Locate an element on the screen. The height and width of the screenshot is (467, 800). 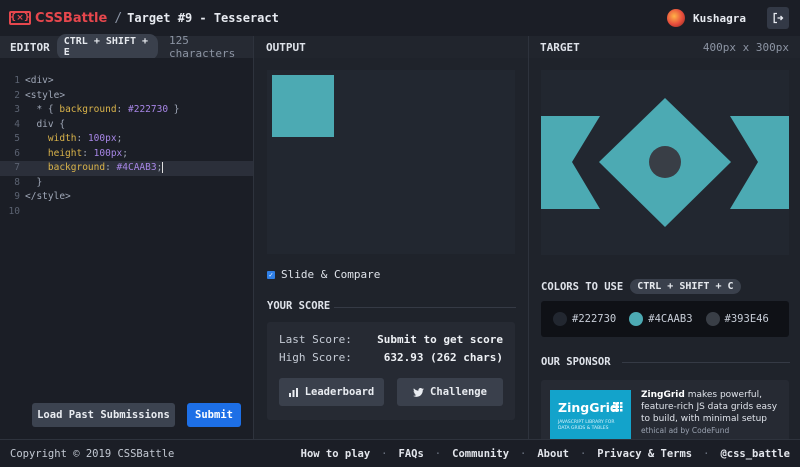
footer-link-how-to-play: How to play is located at coordinates (336, 454).